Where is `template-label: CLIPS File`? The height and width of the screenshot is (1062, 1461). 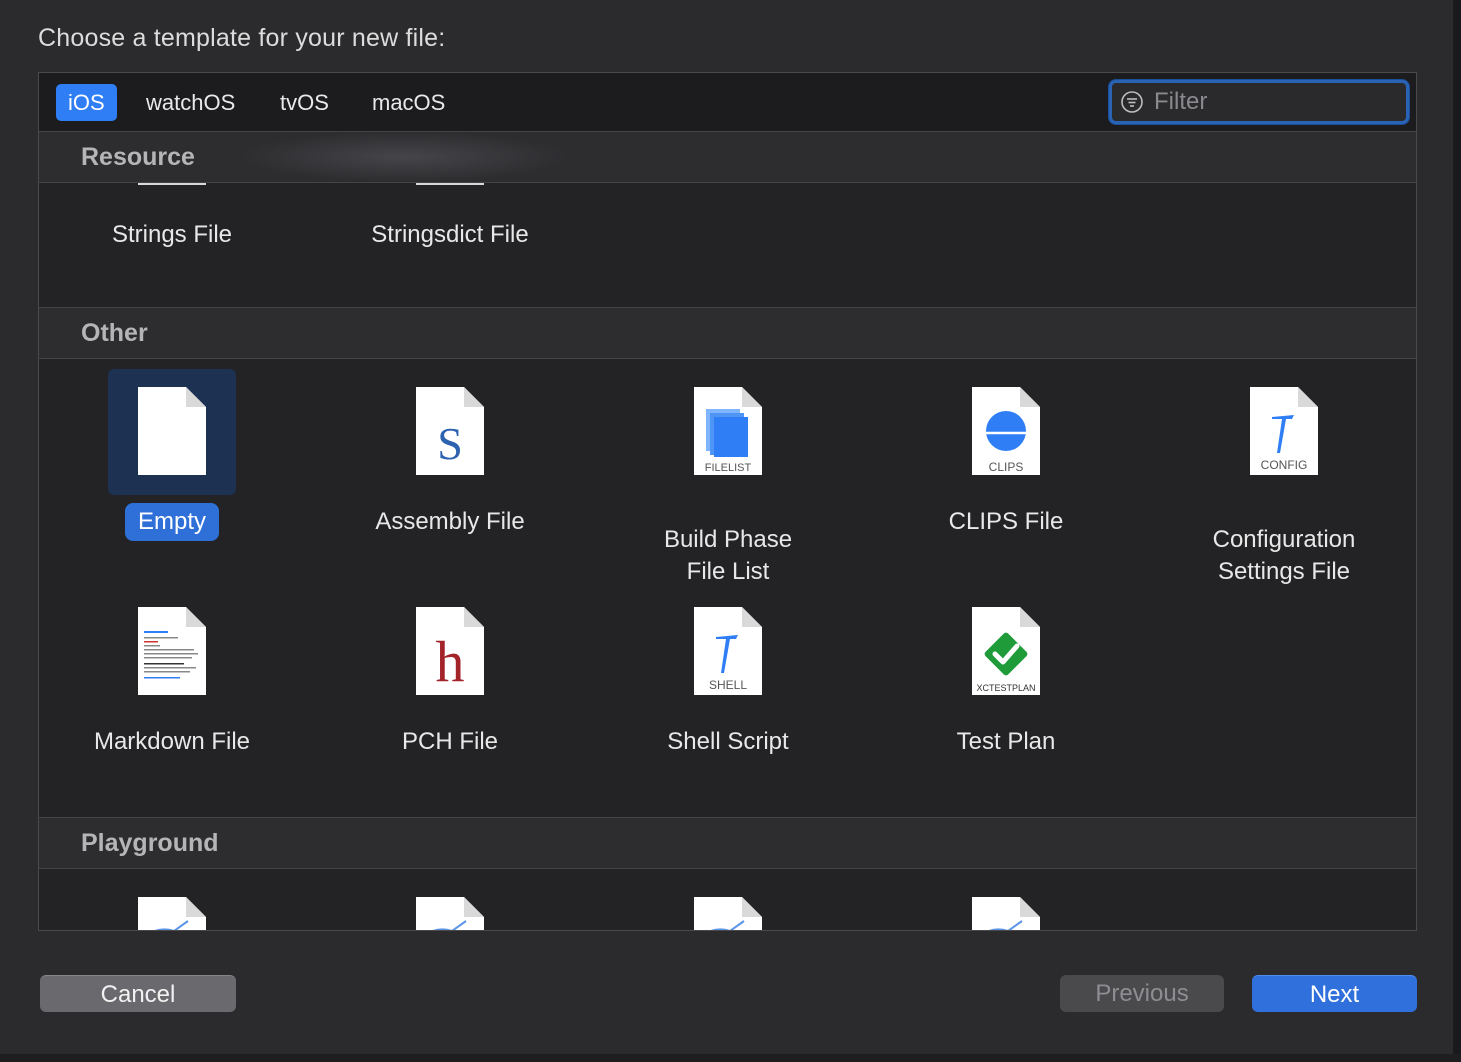
template-label: CLIPS File is located at coordinates (1006, 521).